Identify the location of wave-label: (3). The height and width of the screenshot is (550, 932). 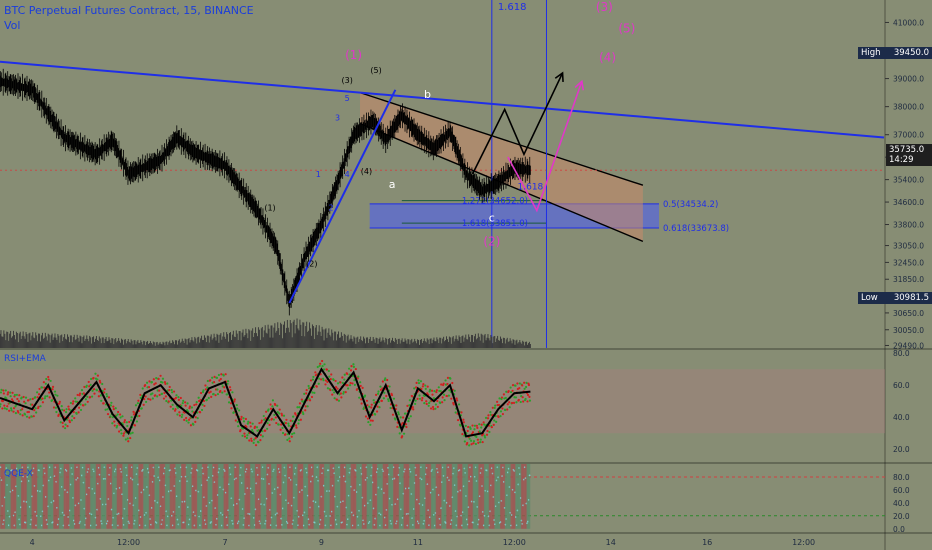
(346, 80).